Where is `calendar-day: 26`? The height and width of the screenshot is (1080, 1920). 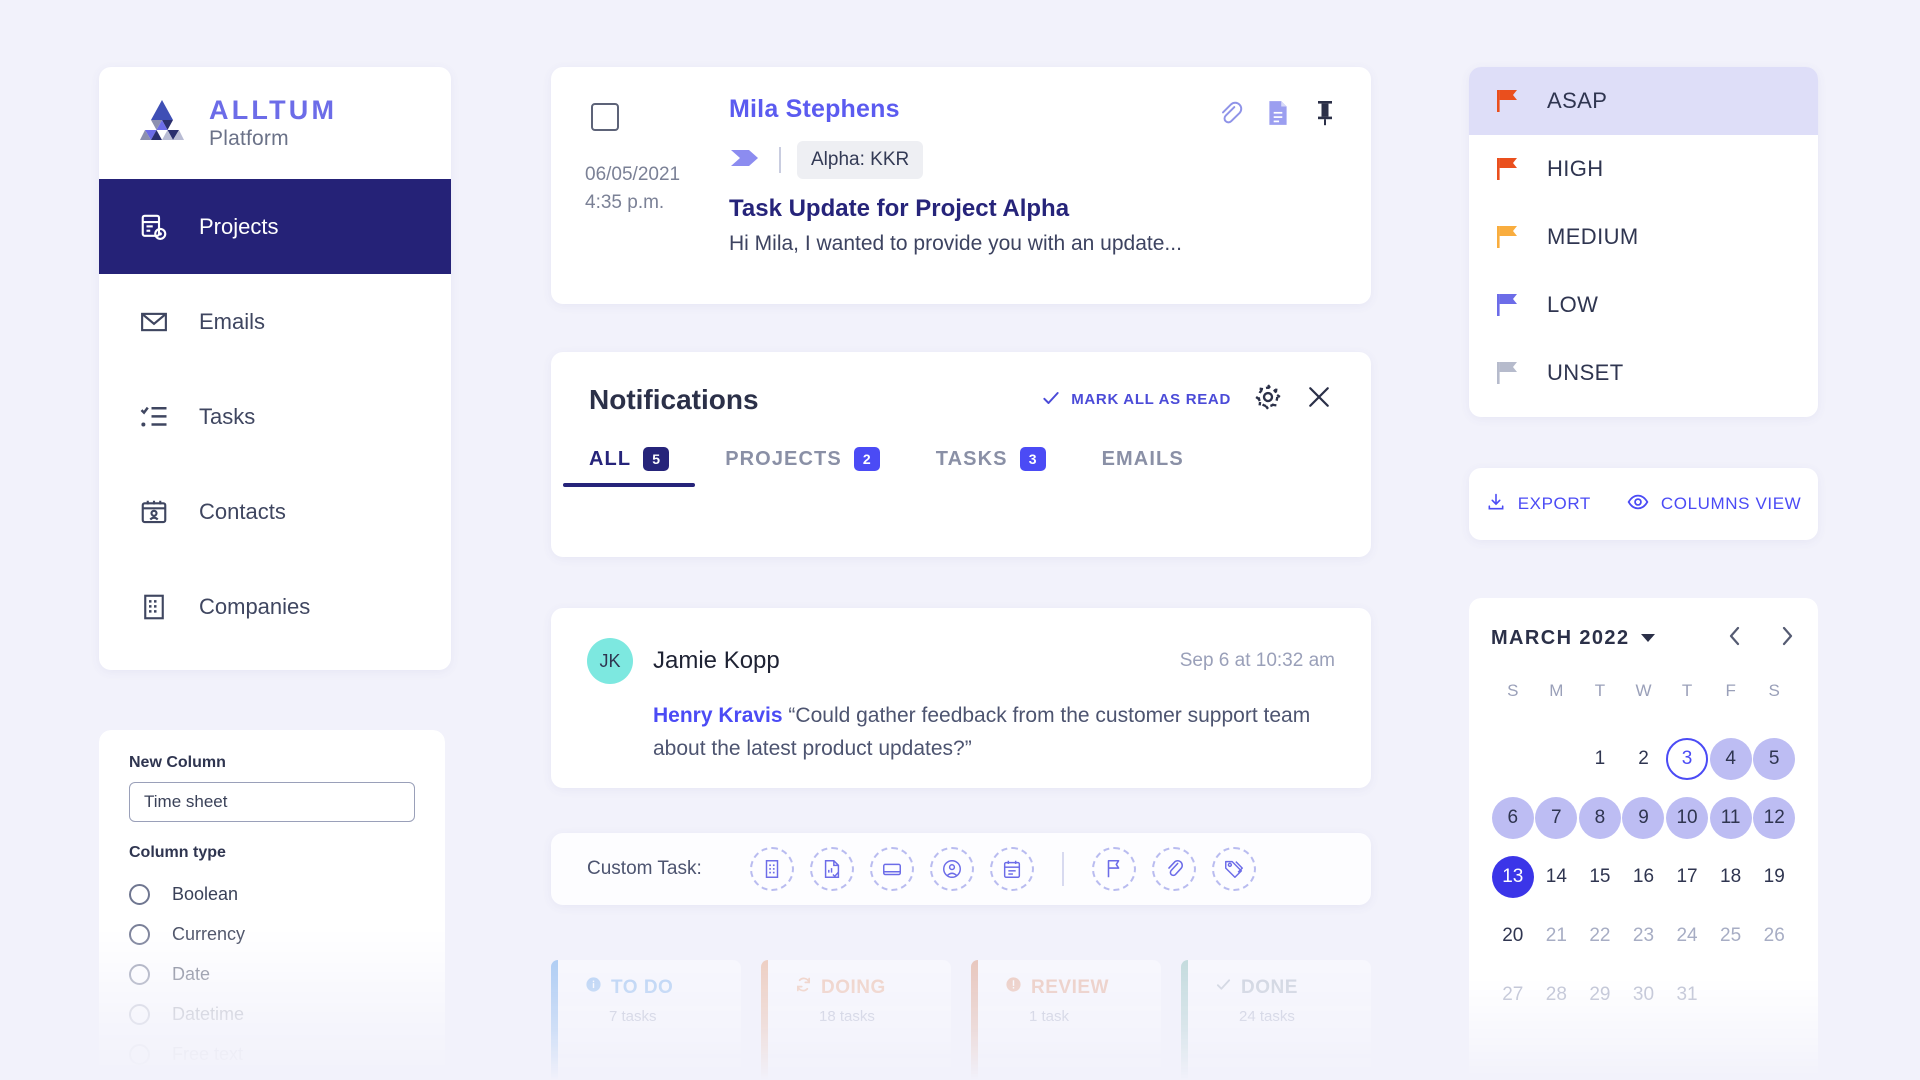 calendar-day: 26 is located at coordinates (1774, 936).